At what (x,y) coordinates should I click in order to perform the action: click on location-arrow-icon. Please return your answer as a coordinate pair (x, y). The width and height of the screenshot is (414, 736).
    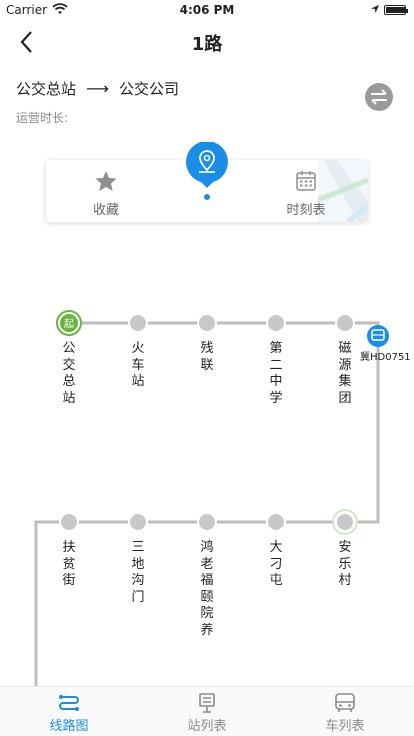
    Looking at the image, I should click on (375, 10).